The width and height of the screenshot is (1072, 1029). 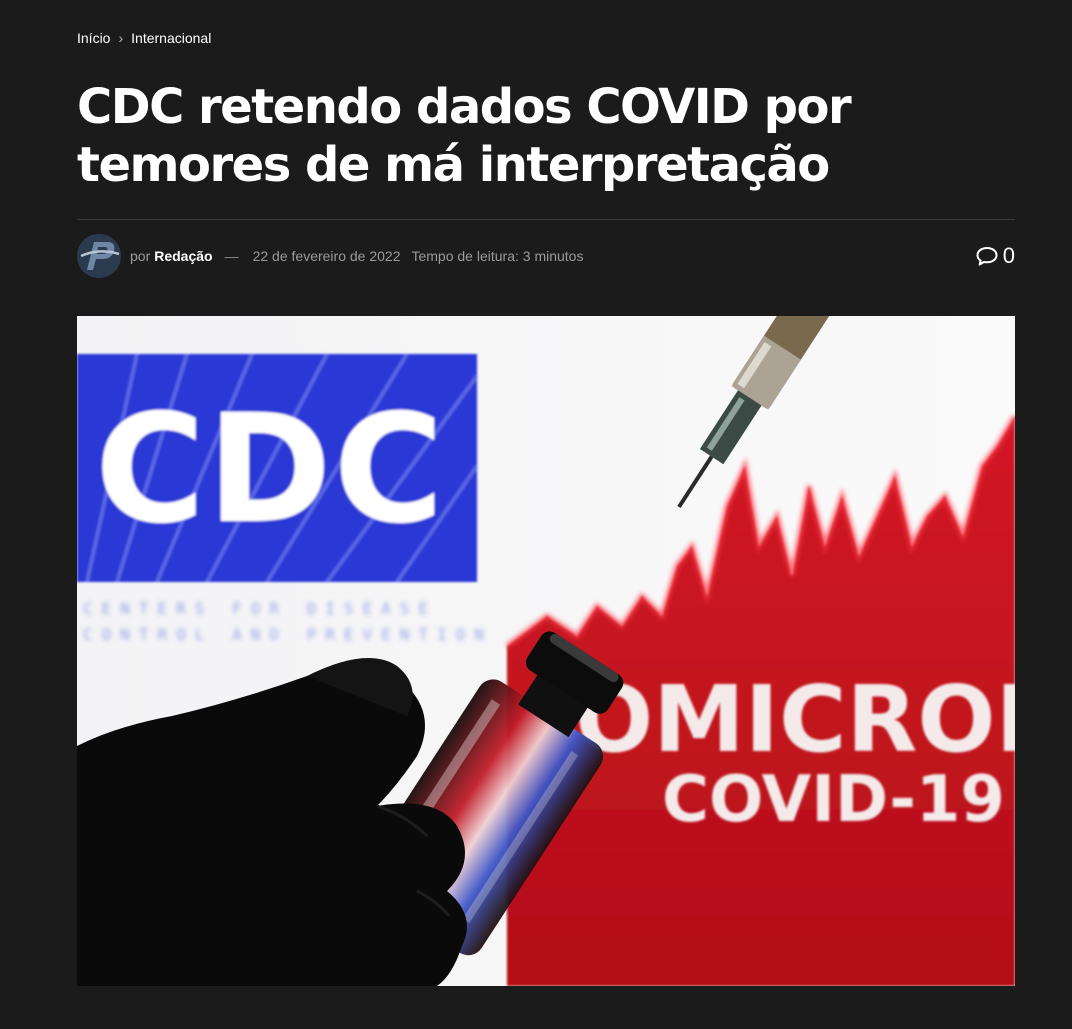 I want to click on comments-count: 0, so click(x=1008, y=255).